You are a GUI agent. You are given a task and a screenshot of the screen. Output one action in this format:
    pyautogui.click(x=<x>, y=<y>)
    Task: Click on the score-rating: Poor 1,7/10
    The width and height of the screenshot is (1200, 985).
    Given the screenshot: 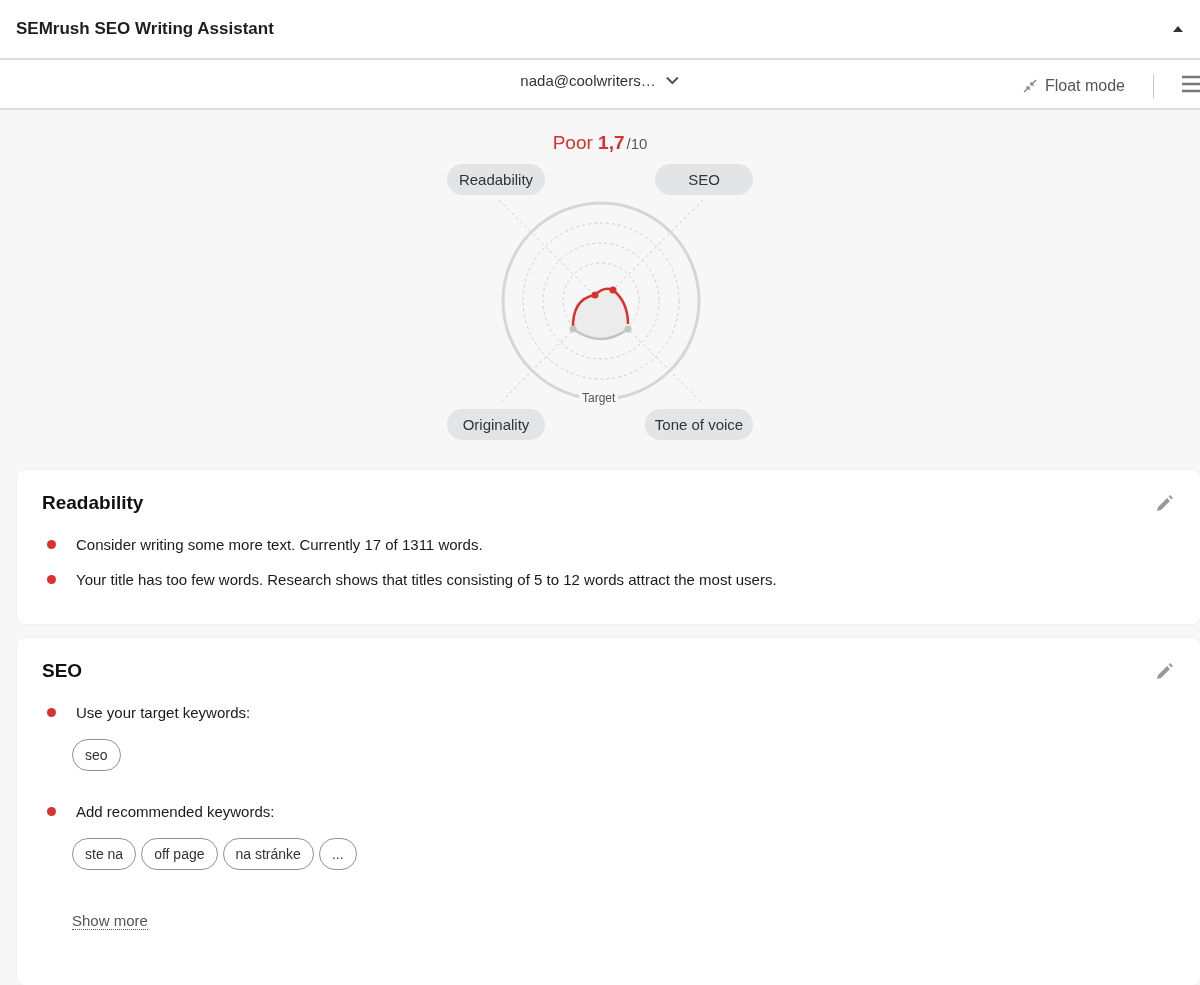 What is the action you would take?
    pyautogui.click(x=600, y=143)
    